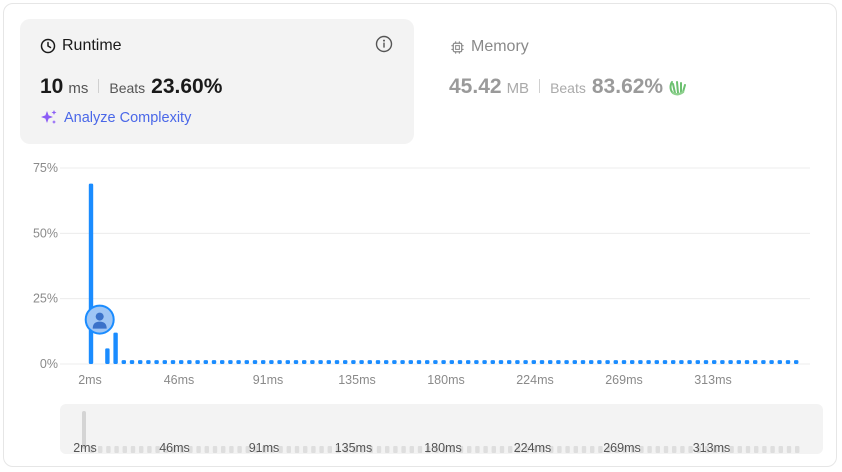 This screenshot has width=842, height=472. What do you see at coordinates (264, 448) in the screenshot?
I see `navigator-tick-label: 91ms` at bounding box center [264, 448].